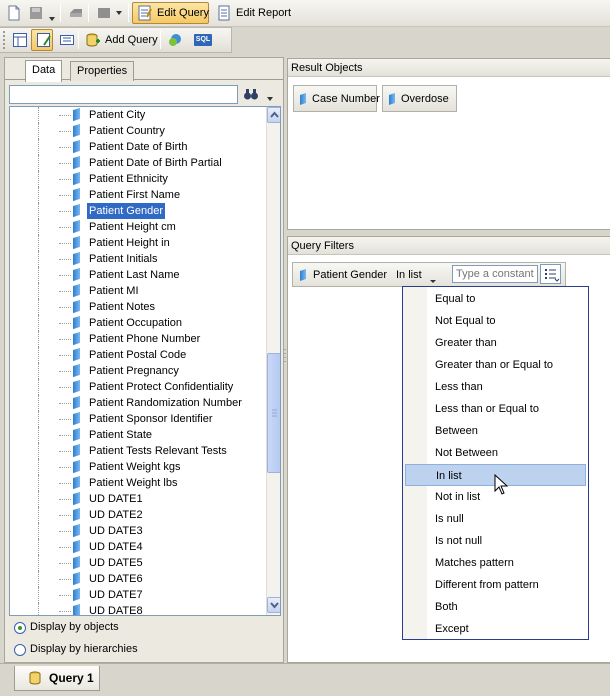  I want to click on tree-item: Patient MI, so click(137, 291).